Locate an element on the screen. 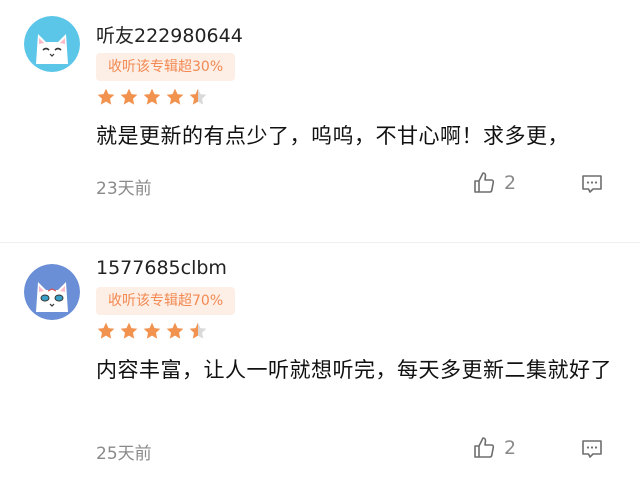 The image size is (640, 485). listen-progress-badge: 收听该专辑超30% is located at coordinates (166, 67).